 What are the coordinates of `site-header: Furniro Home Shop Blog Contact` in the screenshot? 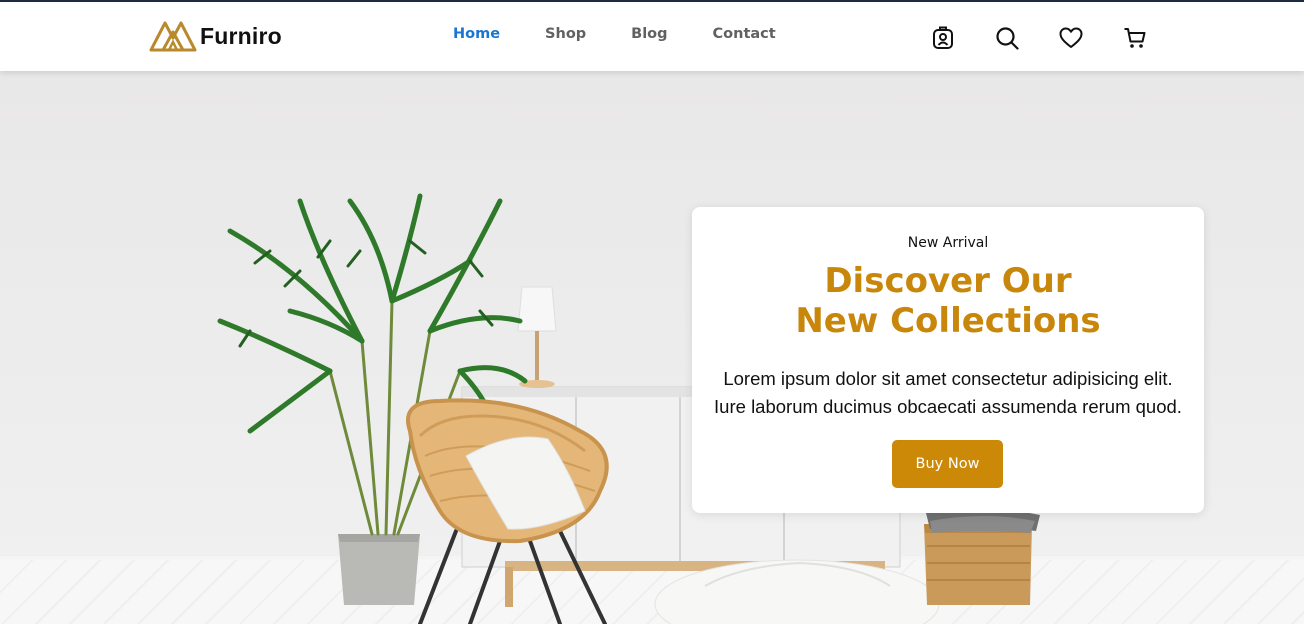 It's located at (652, 36).